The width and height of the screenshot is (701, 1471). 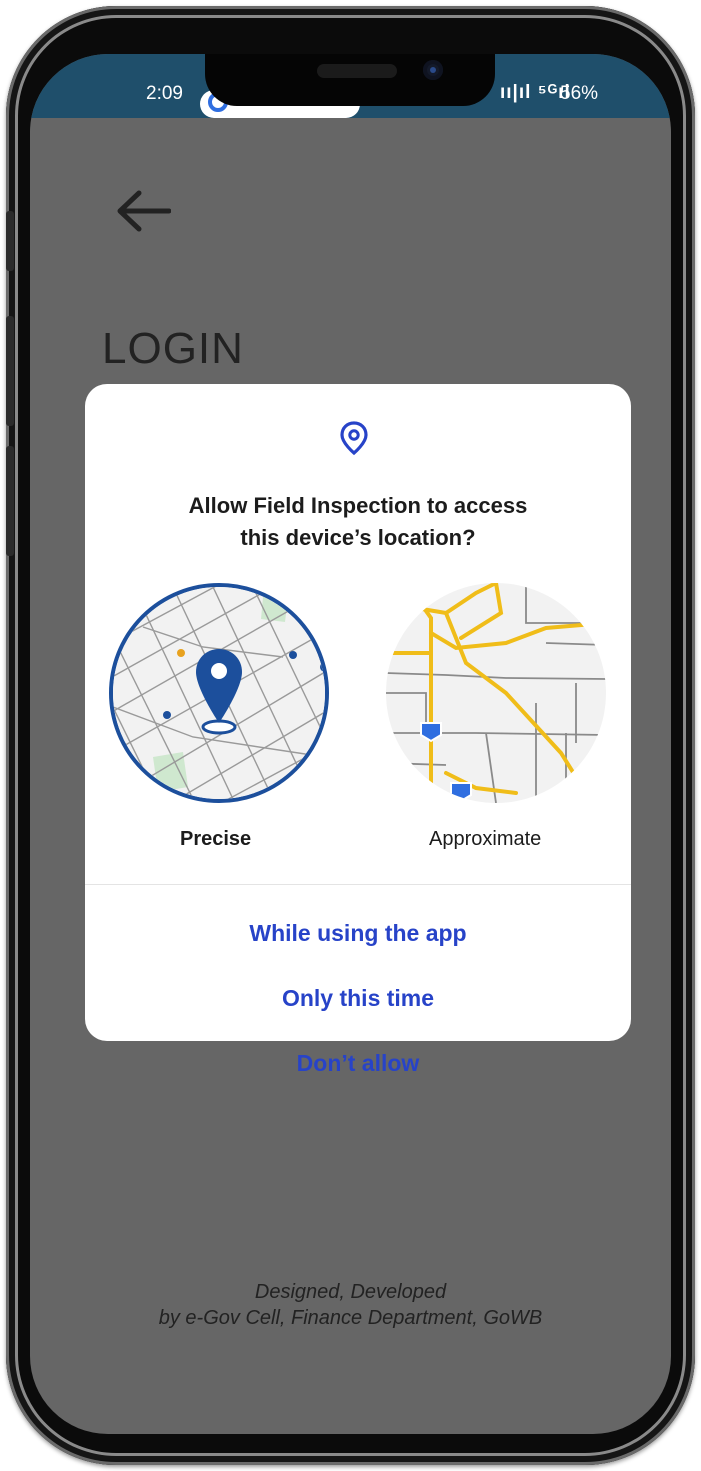 I want to click on volume-down-button, so click(x=10, y=501).